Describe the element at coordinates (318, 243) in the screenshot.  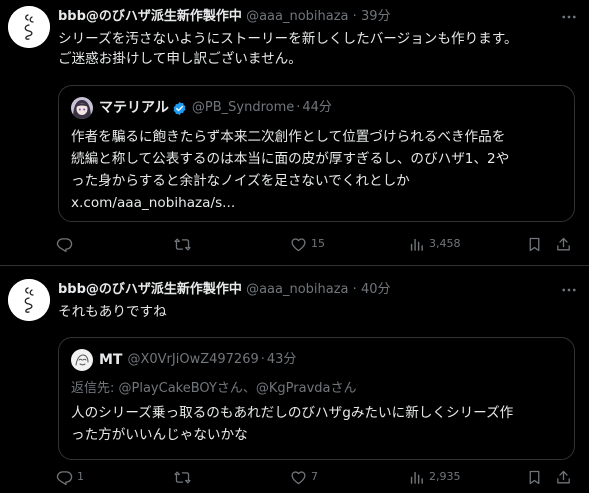
I see `like-count: 15` at that location.